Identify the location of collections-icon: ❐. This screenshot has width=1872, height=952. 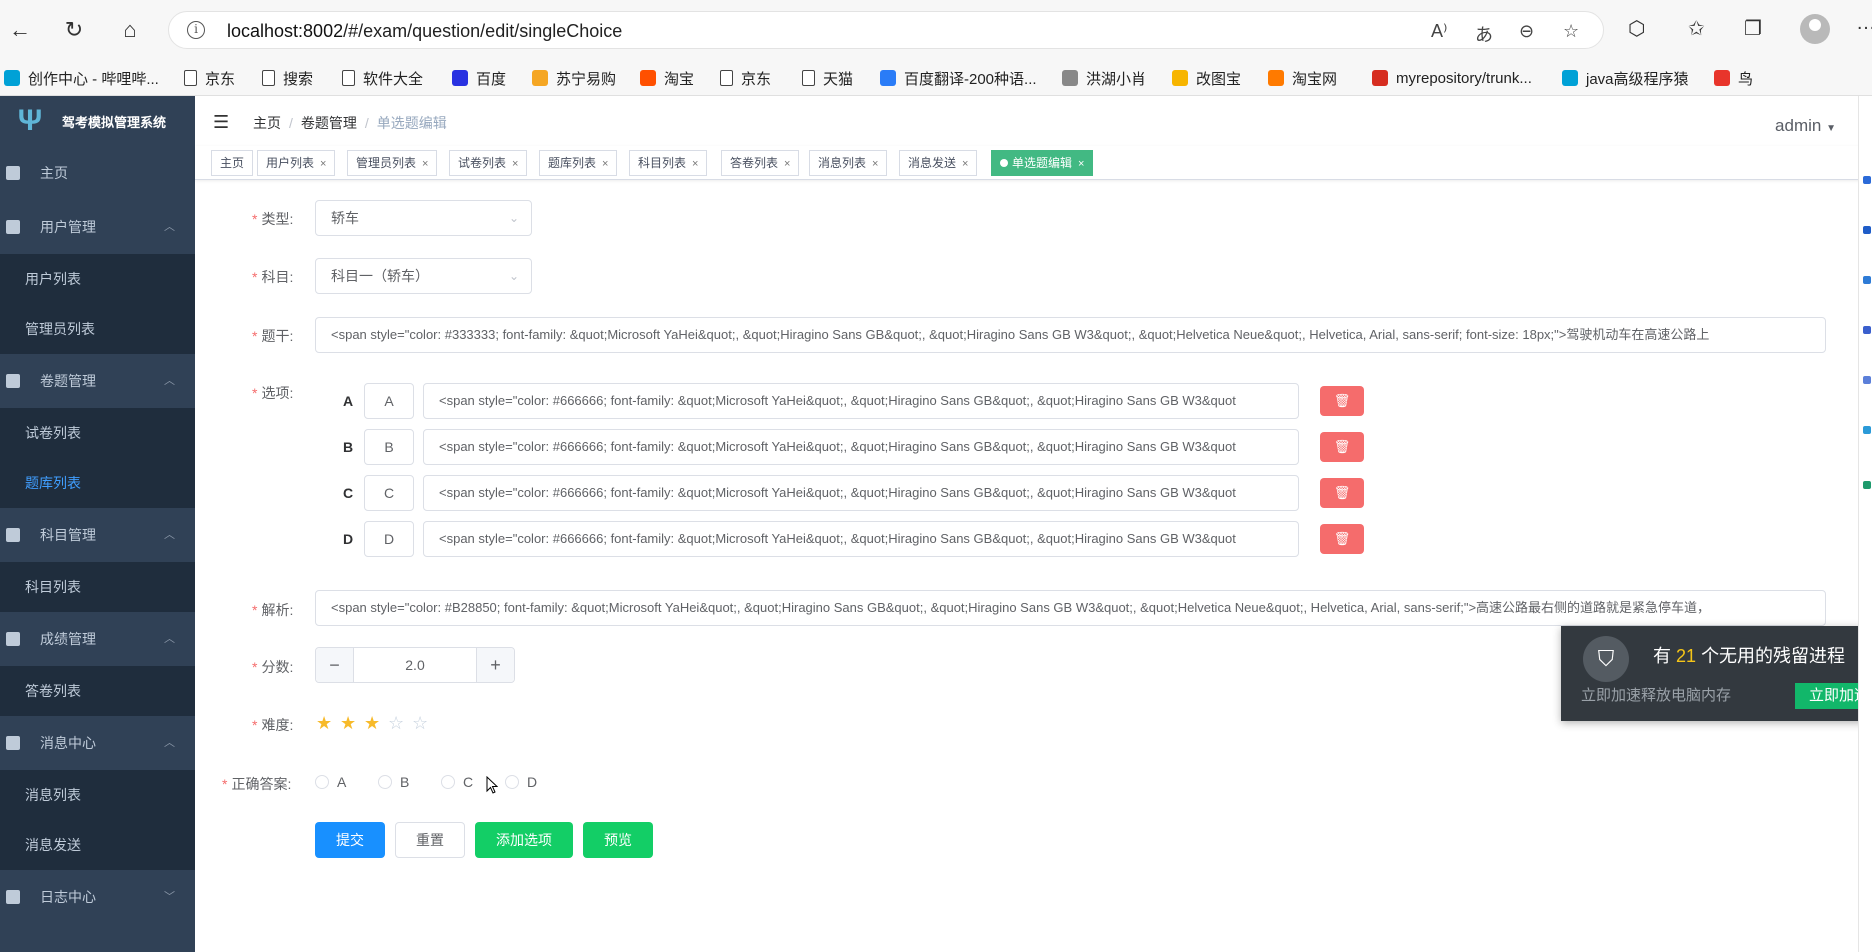
(1753, 28).